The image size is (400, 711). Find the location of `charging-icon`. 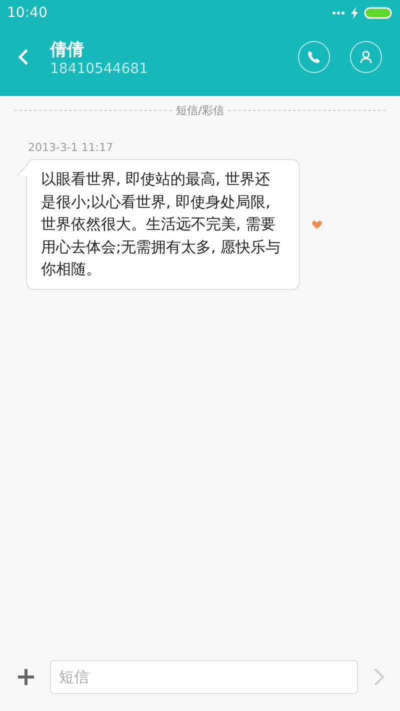

charging-icon is located at coordinates (354, 13).